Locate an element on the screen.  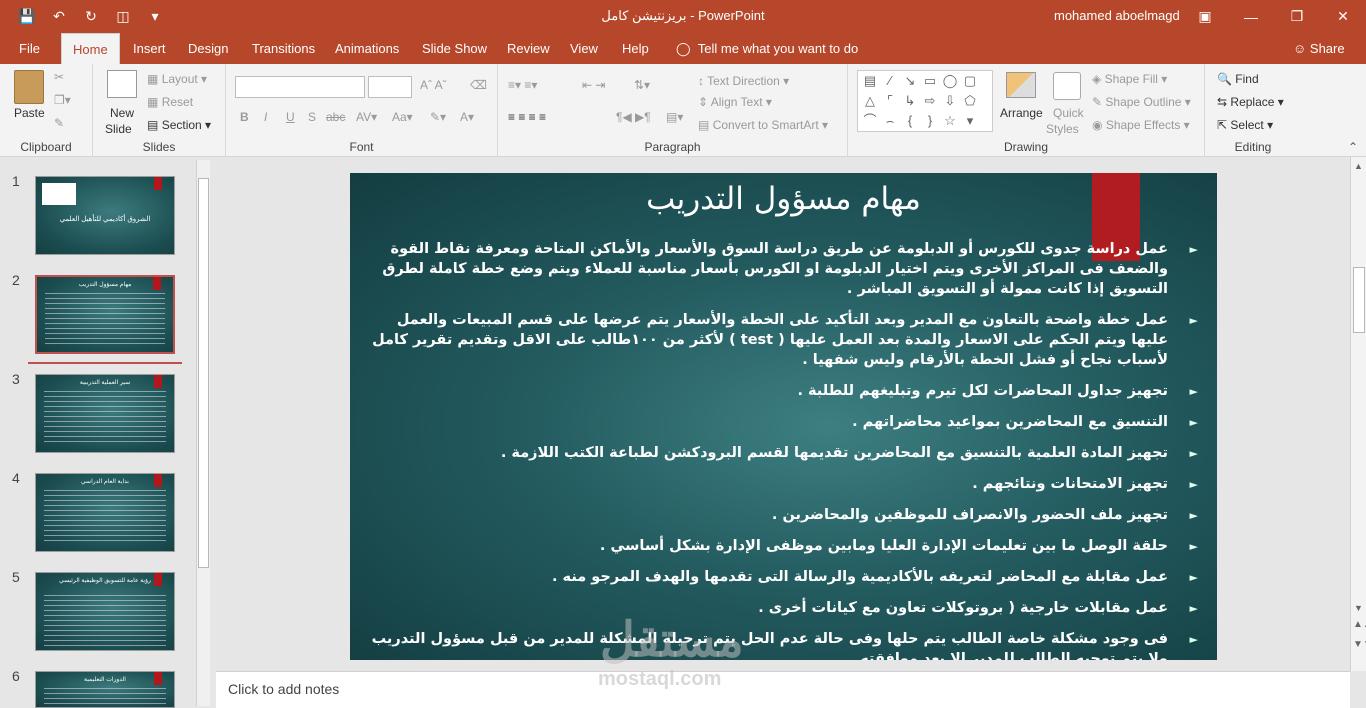
format-painter-icon: ✎ is located at coordinates (59, 123).